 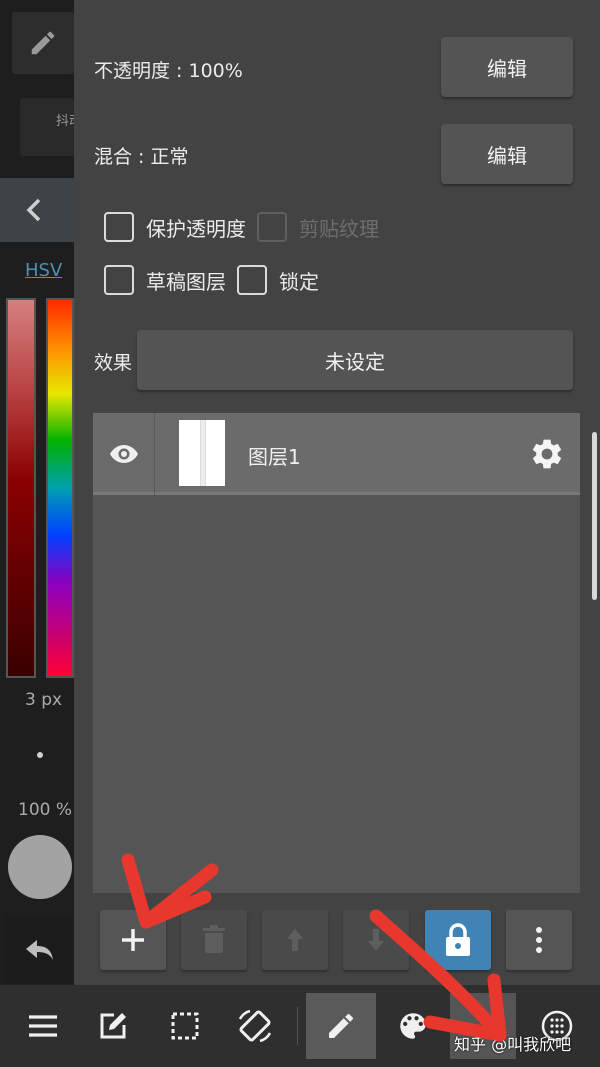 What do you see at coordinates (45, 810) in the screenshot?
I see `brush-opacity-label: 100 %` at bounding box center [45, 810].